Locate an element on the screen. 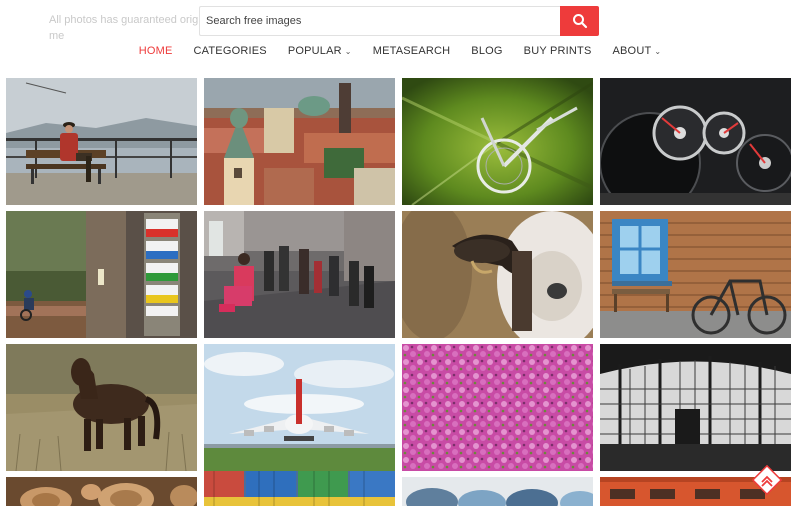  prague-rooftops-photo is located at coordinates (299, 141).